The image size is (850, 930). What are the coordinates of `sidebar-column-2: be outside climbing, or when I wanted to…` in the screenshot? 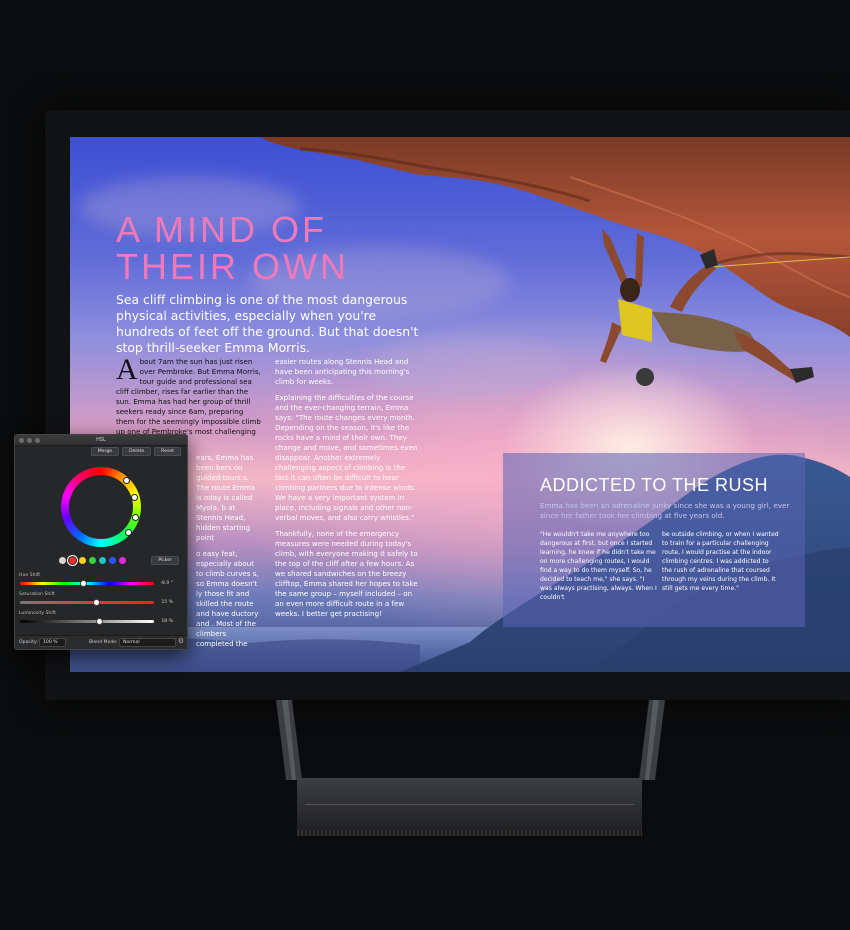 It's located at (720, 561).